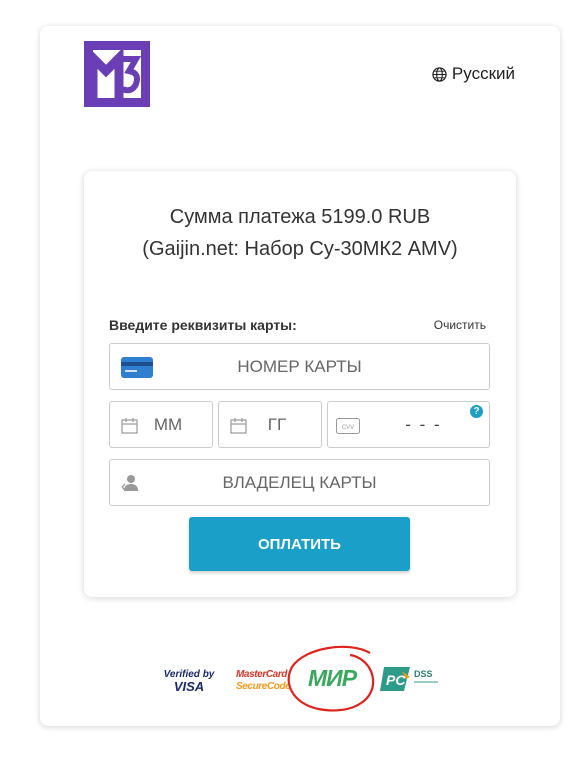 The height and width of the screenshot is (760, 585). Describe the element at coordinates (476, 411) in the screenshot. I see `help-icon: ?` at that location.